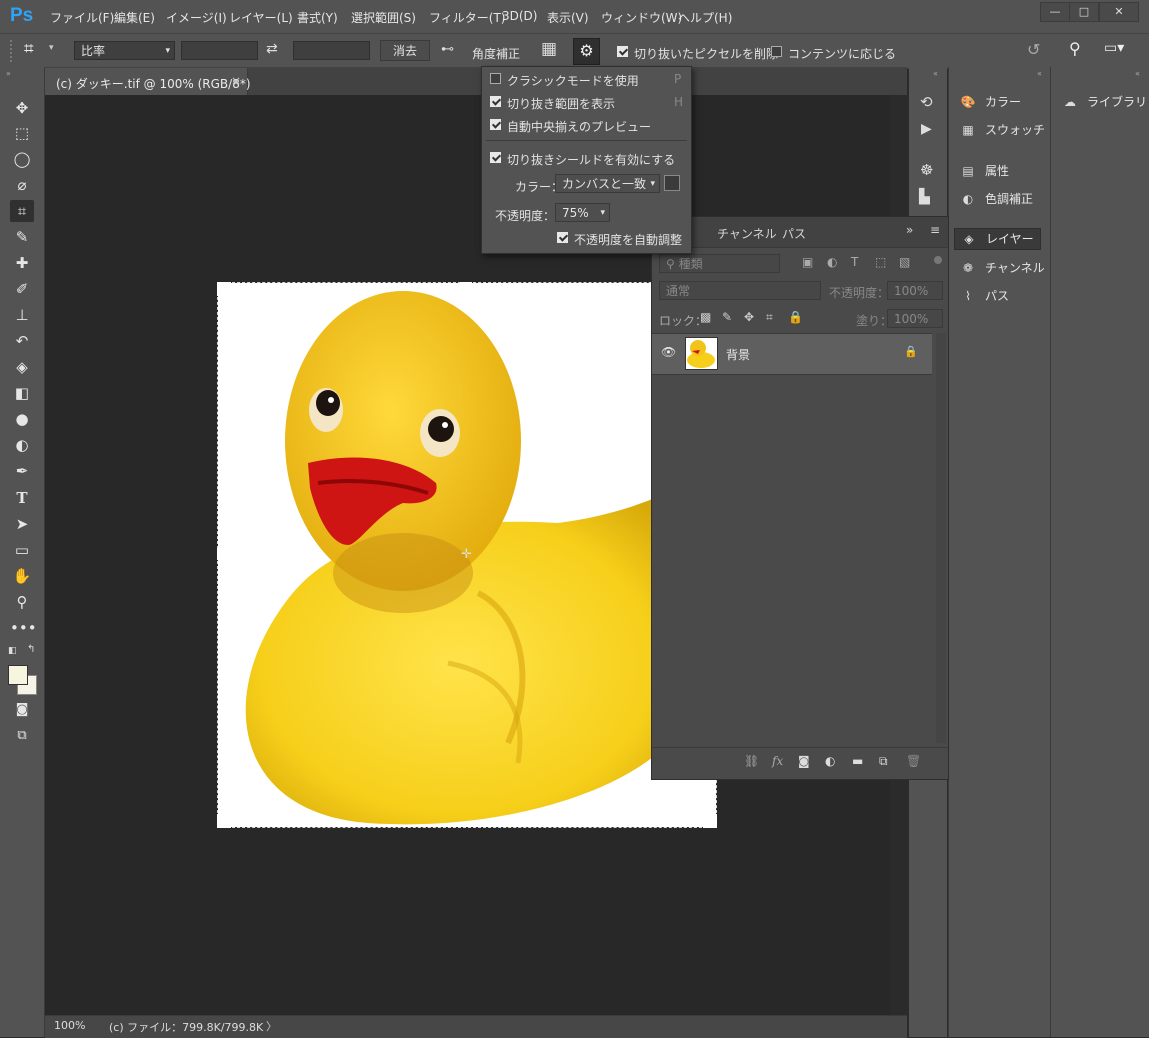 The image size is (1149, 1038). What do you see at coordinates (22, 393) in the screenshot?
I see `gradient-tool-icon: ◧` at bounding box center [22, 393].